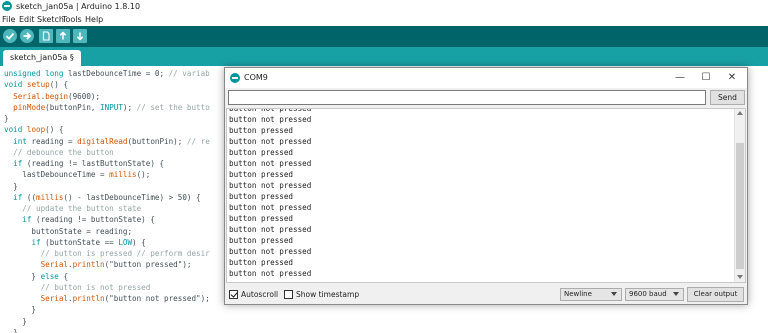 The image size is (768, 333). What do you see at coordinates (57, 175) in the screenshot?
I see `code-token: lastDebounceTime =` at bounding box center [57, 175].